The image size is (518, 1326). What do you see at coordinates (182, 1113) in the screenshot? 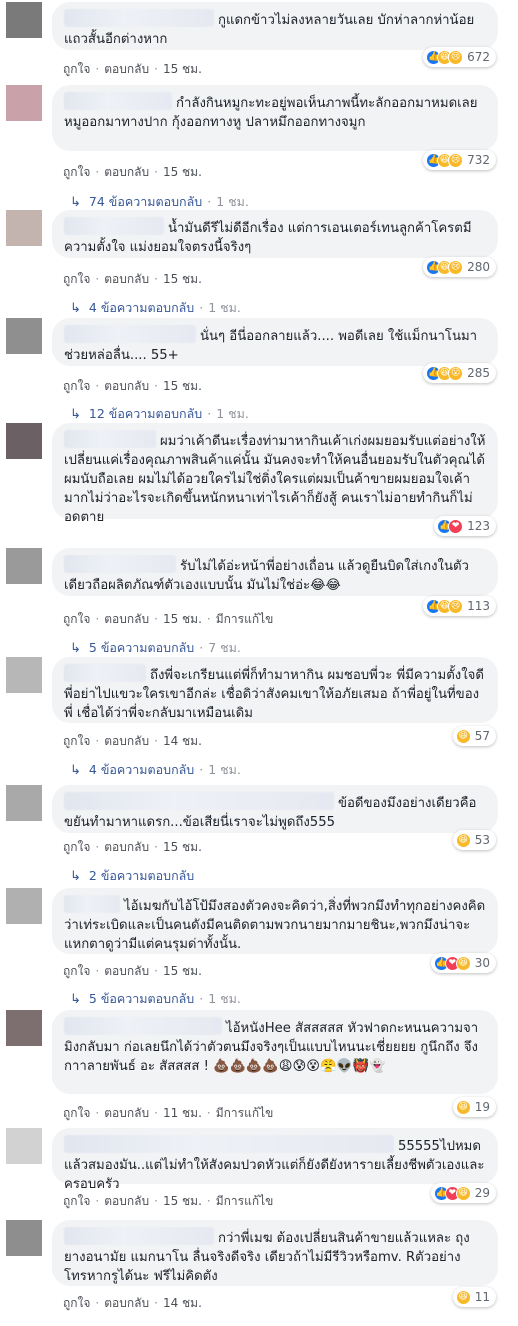
I see `timestamp: 11 ชม.` at bounding box center [182, 1113].